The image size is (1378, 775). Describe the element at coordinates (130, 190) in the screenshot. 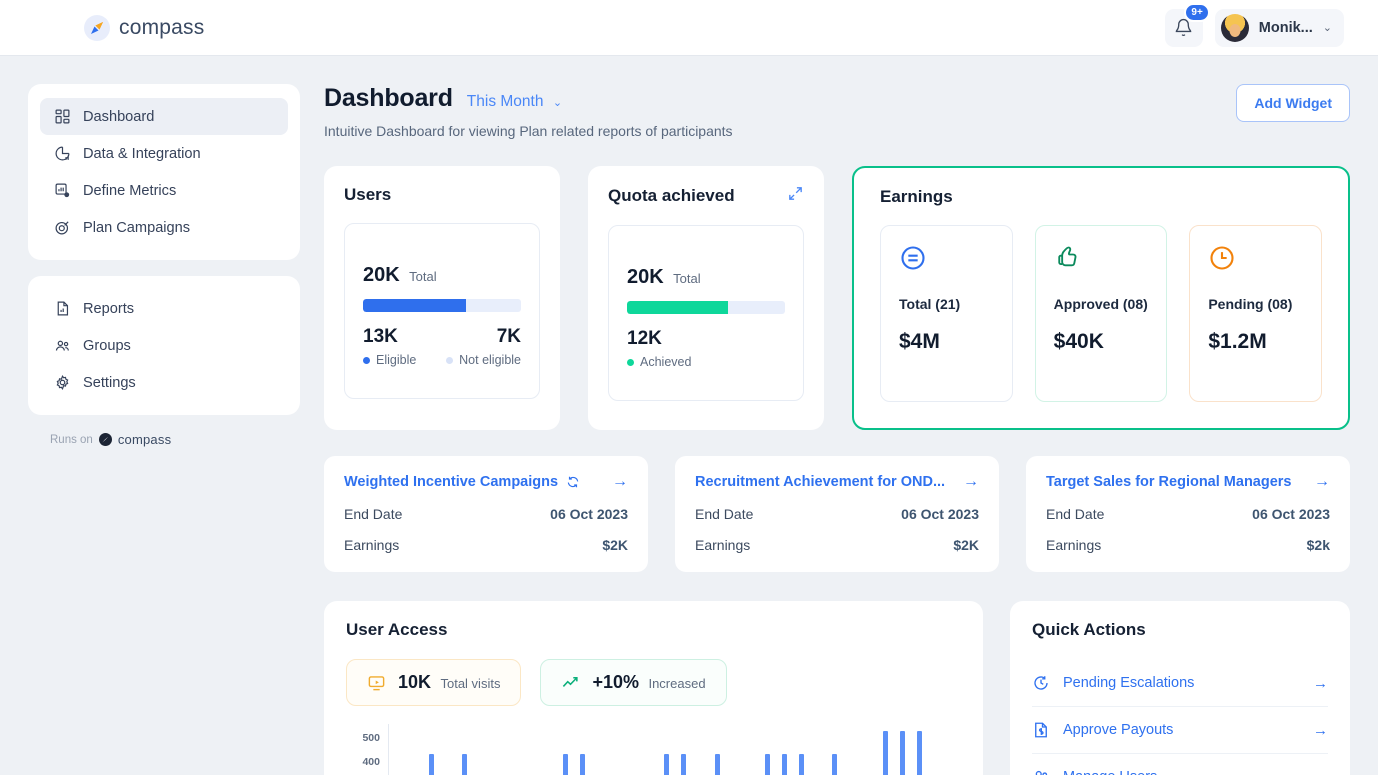

I see `sidebar-item-label: Define Metrics` at that location.